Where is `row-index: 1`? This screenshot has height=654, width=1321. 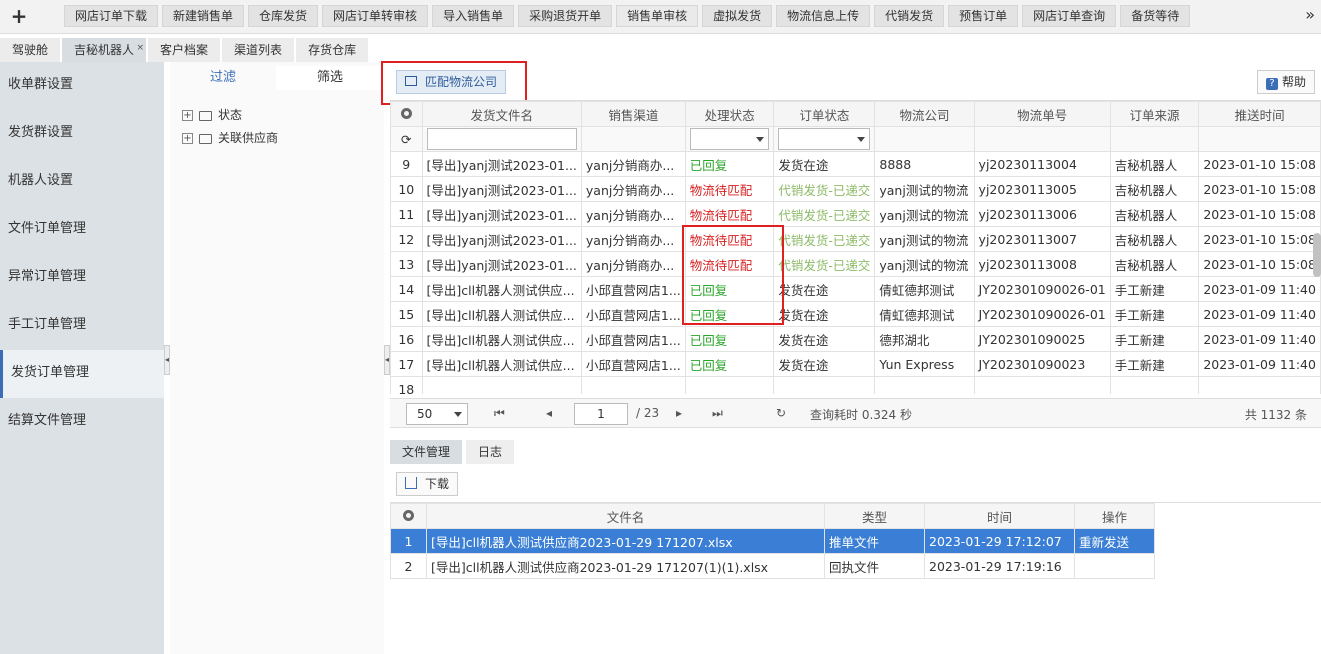 row-index: 1 is located at coordinates (408, 541).